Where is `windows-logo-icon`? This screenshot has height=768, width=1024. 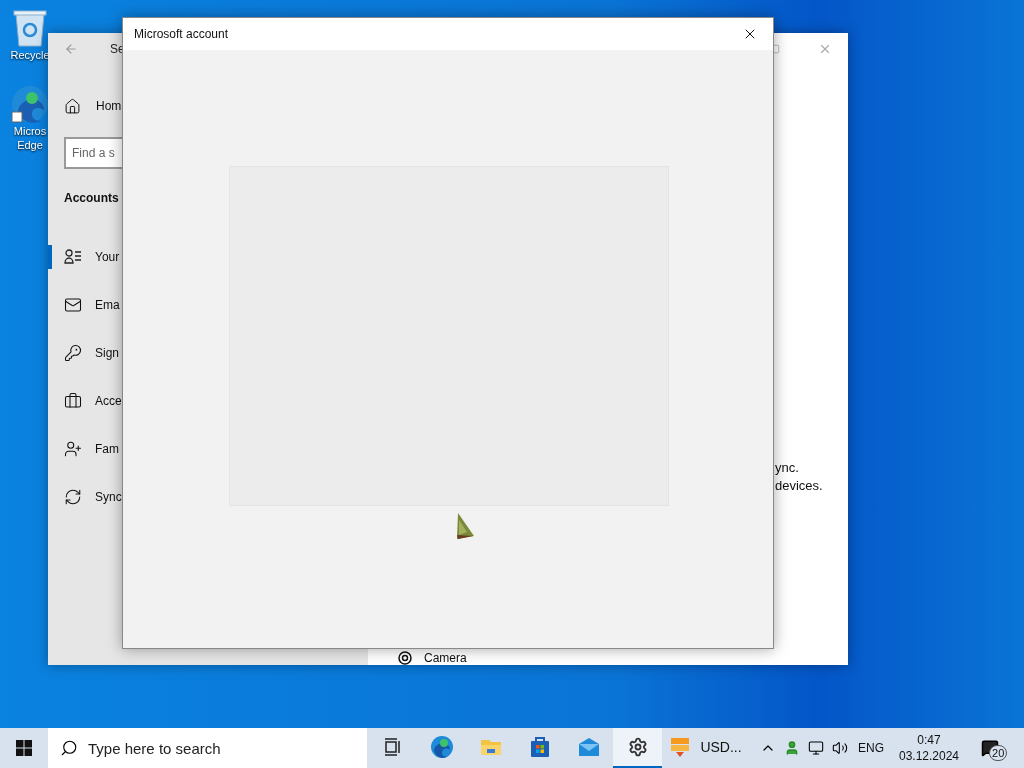
windows-logo-icon is located at coordinates (24, 748).